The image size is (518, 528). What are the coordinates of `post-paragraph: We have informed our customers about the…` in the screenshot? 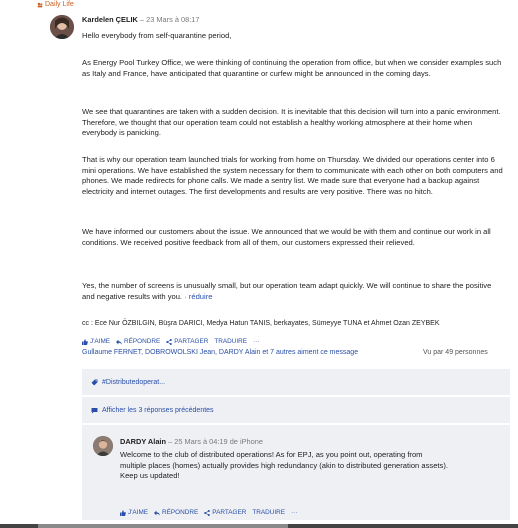 It's located at (286, 237).